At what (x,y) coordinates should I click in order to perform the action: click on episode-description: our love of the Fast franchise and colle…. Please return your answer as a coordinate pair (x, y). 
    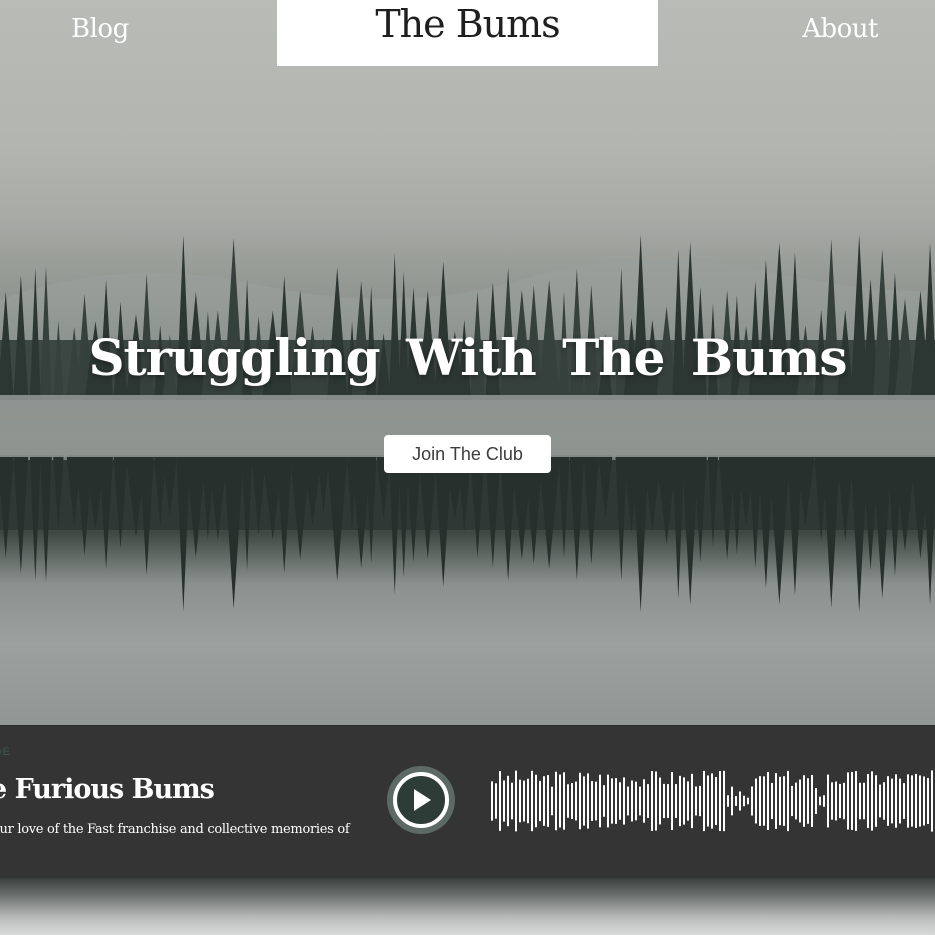
    Looking at the image, I should click on (175, 829).